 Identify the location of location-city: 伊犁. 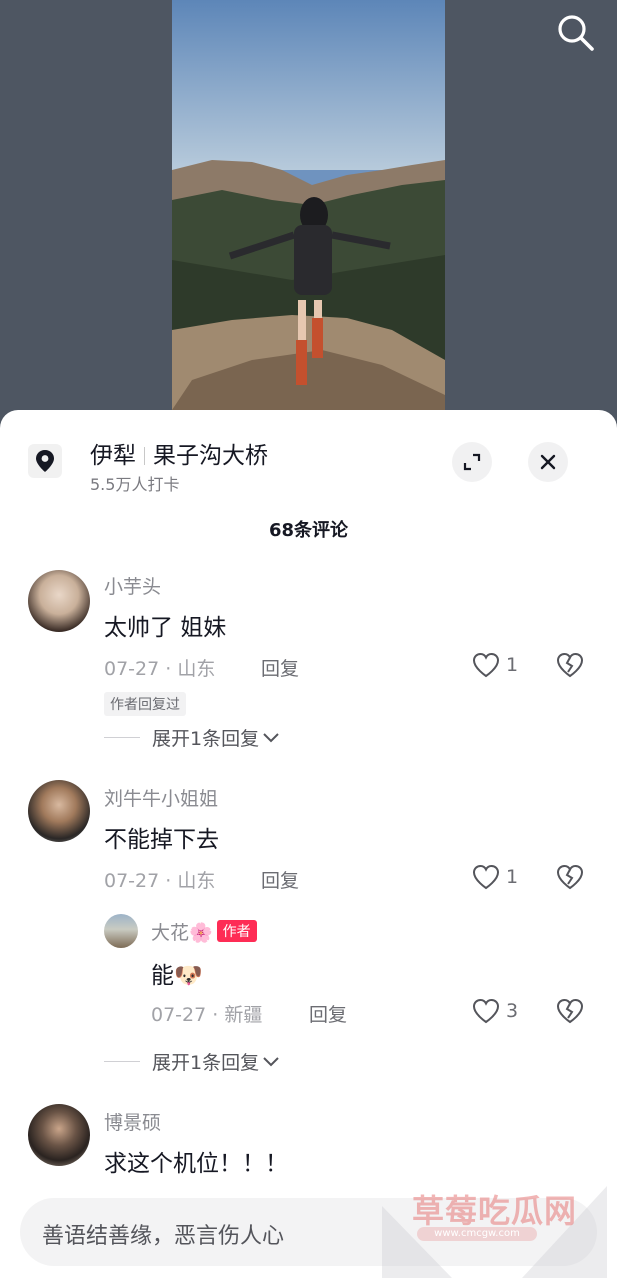
(113, 456).